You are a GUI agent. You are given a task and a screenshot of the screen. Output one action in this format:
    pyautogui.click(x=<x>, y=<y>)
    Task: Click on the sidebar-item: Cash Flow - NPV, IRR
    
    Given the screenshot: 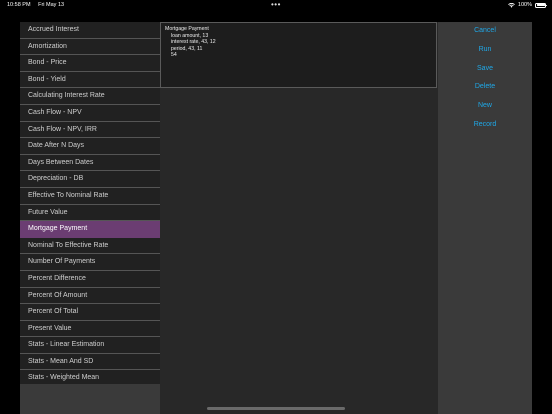 What is the action you would take?
    pyautogui.click(x=90, y=130)
    